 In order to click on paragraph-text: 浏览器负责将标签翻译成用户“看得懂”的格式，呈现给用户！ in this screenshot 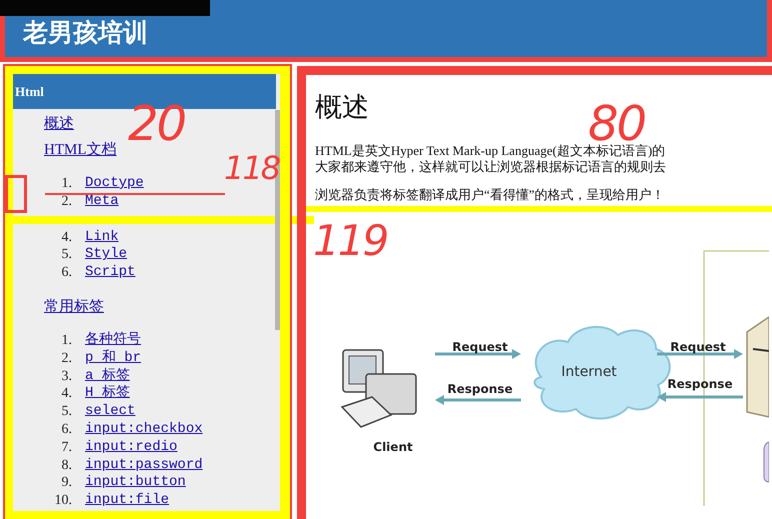, I will do `click(490, 195)`.